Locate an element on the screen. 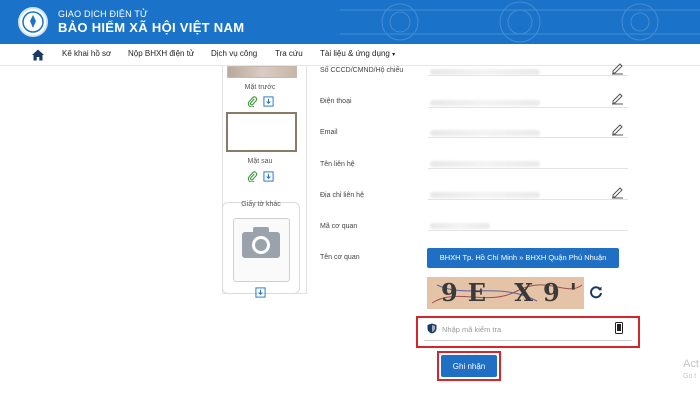  vss-logo is located at coordinates (33, 22).